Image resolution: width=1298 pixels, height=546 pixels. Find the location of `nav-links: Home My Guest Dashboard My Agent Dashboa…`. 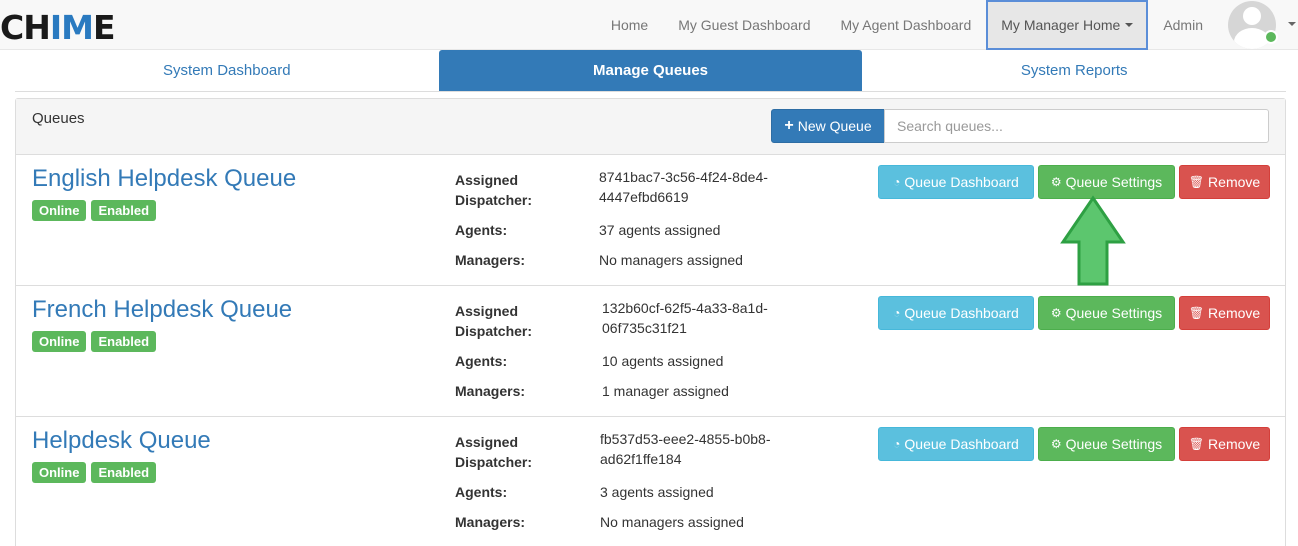

nav-links: Home My Guest Dashboard My Agent Dashboa… is located at coordinates (947, 25).